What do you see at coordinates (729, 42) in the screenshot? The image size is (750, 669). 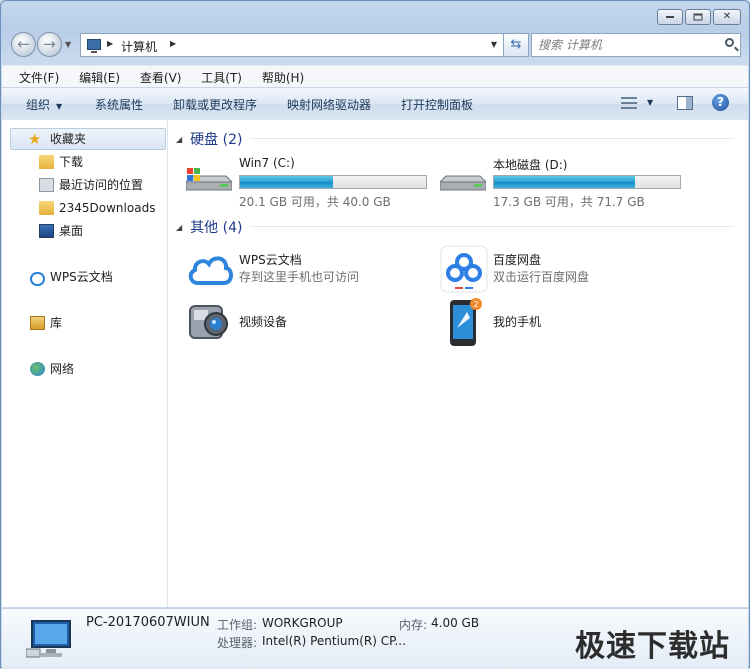 I see `search-icon` at bounding box center [729, 42].